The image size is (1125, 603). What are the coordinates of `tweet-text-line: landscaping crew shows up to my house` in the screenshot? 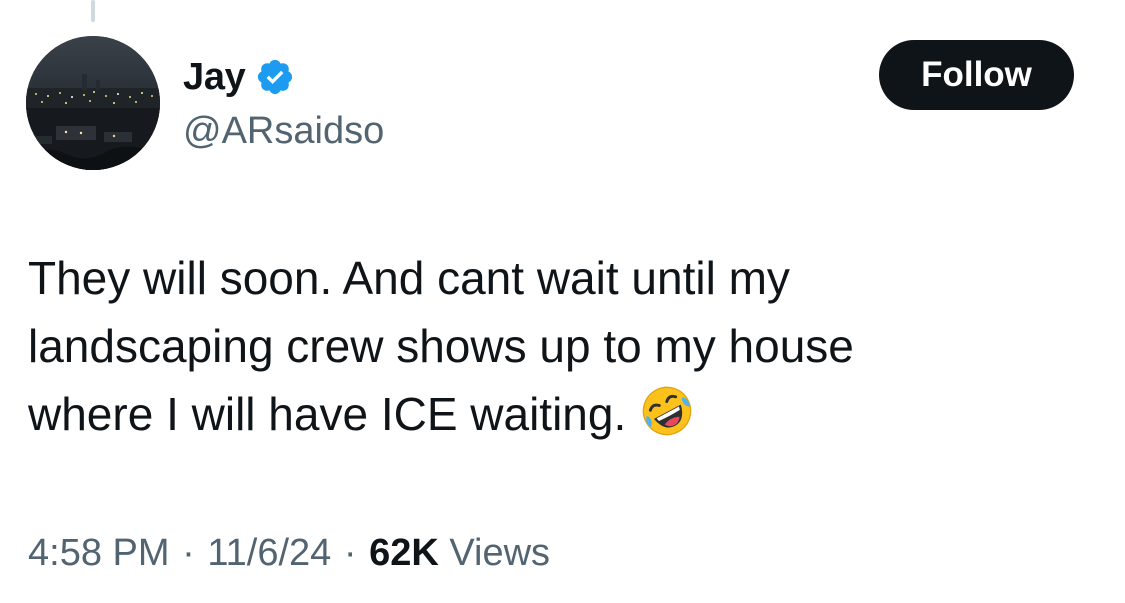 It's located at (441, 346).